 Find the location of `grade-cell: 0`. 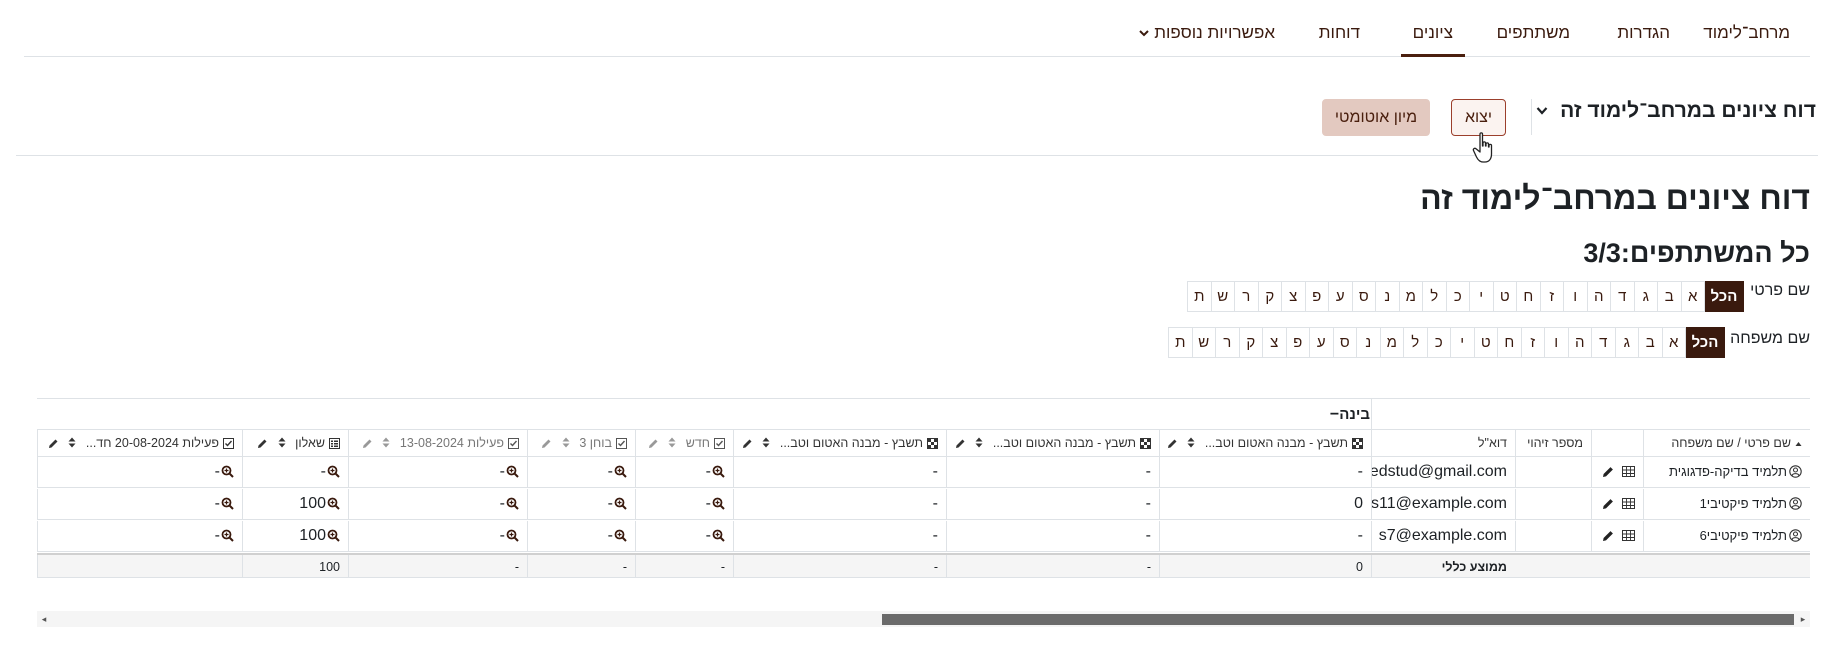

grade-cell: 0 is located at coordinates (1265, 504).